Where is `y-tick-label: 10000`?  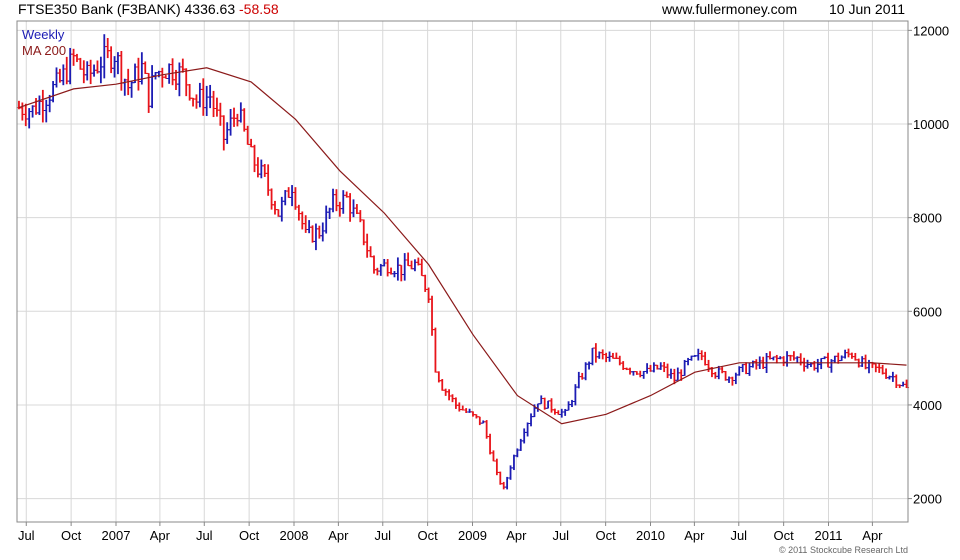 y-tick-label: 10000 is located at coordinates (931, 124).